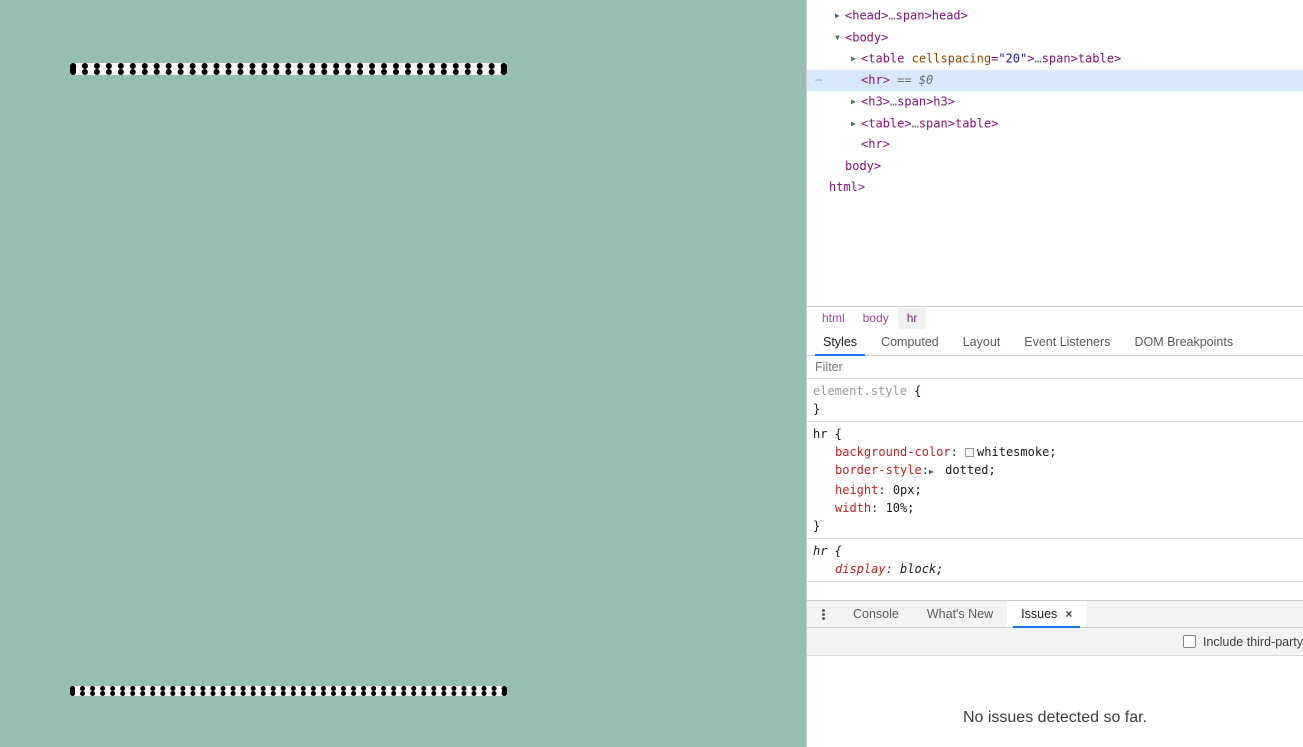 The width and height of the screenshot is (1303, 747). What do you see at coordinates (900, 508) in the screenshot?
I see `css-value: 10%;` at bounding box center [900, 508].